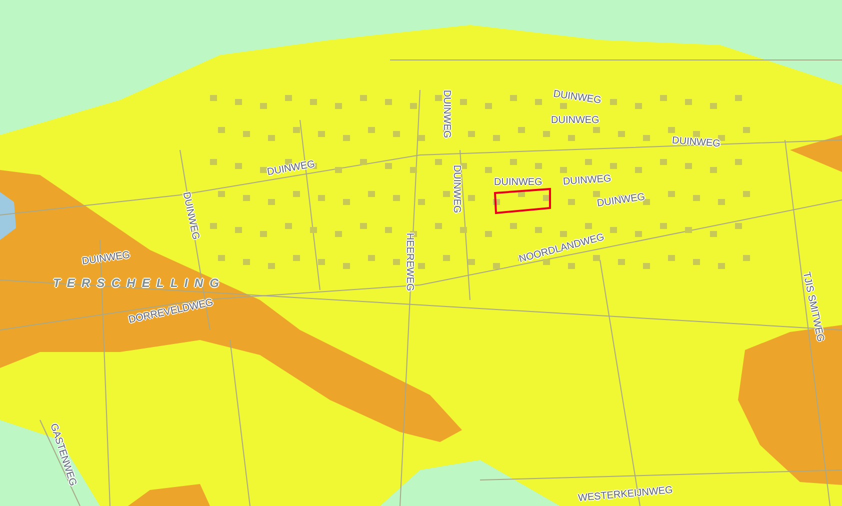  I want to click on street-label: WESTERKEIJNWEG, so click(626, 495).